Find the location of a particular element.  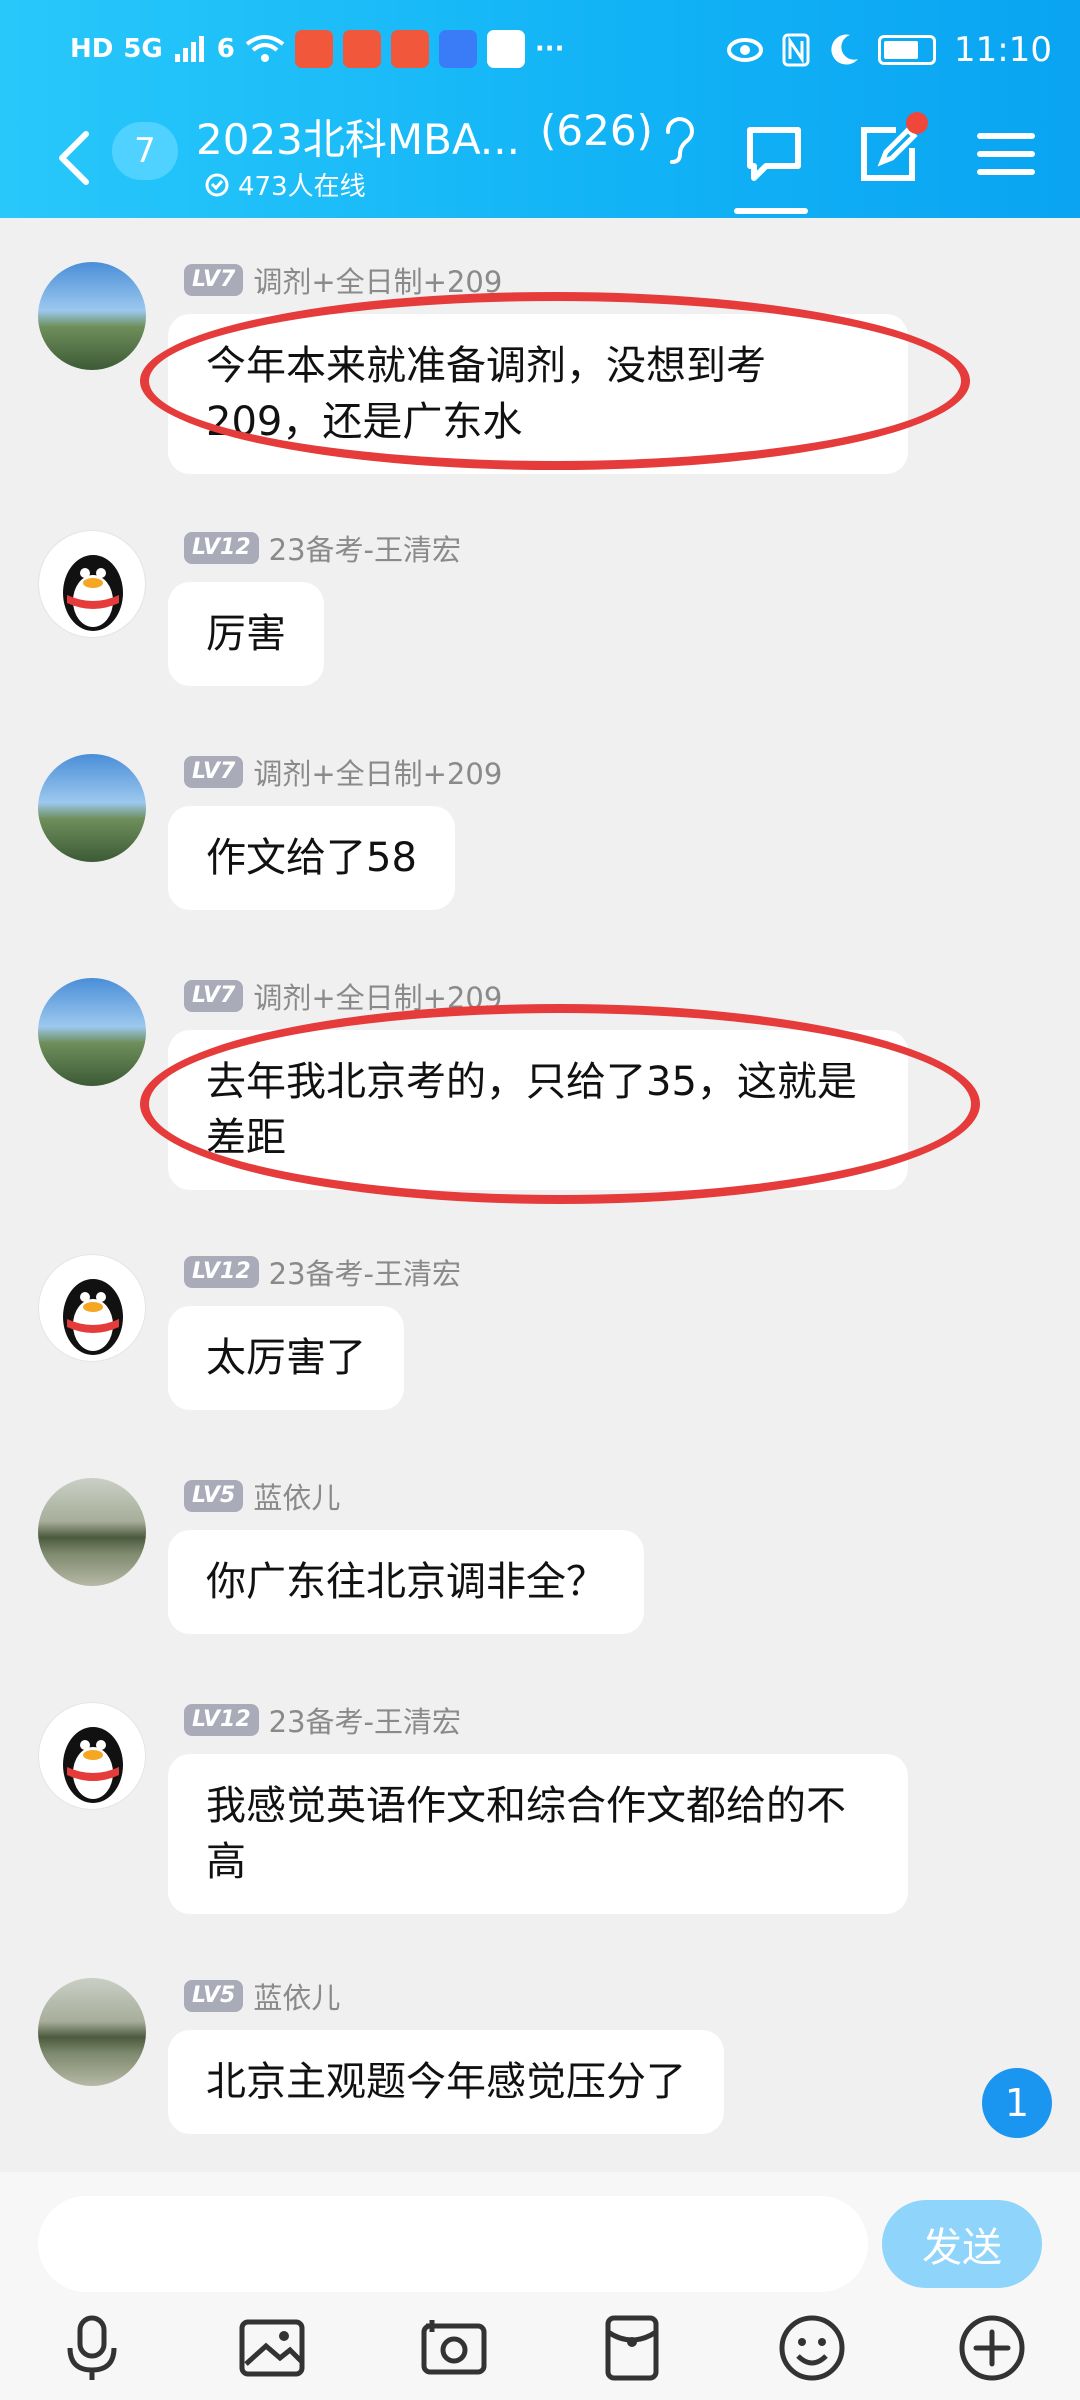

nfc-icon is located at coordinates (796, 50).